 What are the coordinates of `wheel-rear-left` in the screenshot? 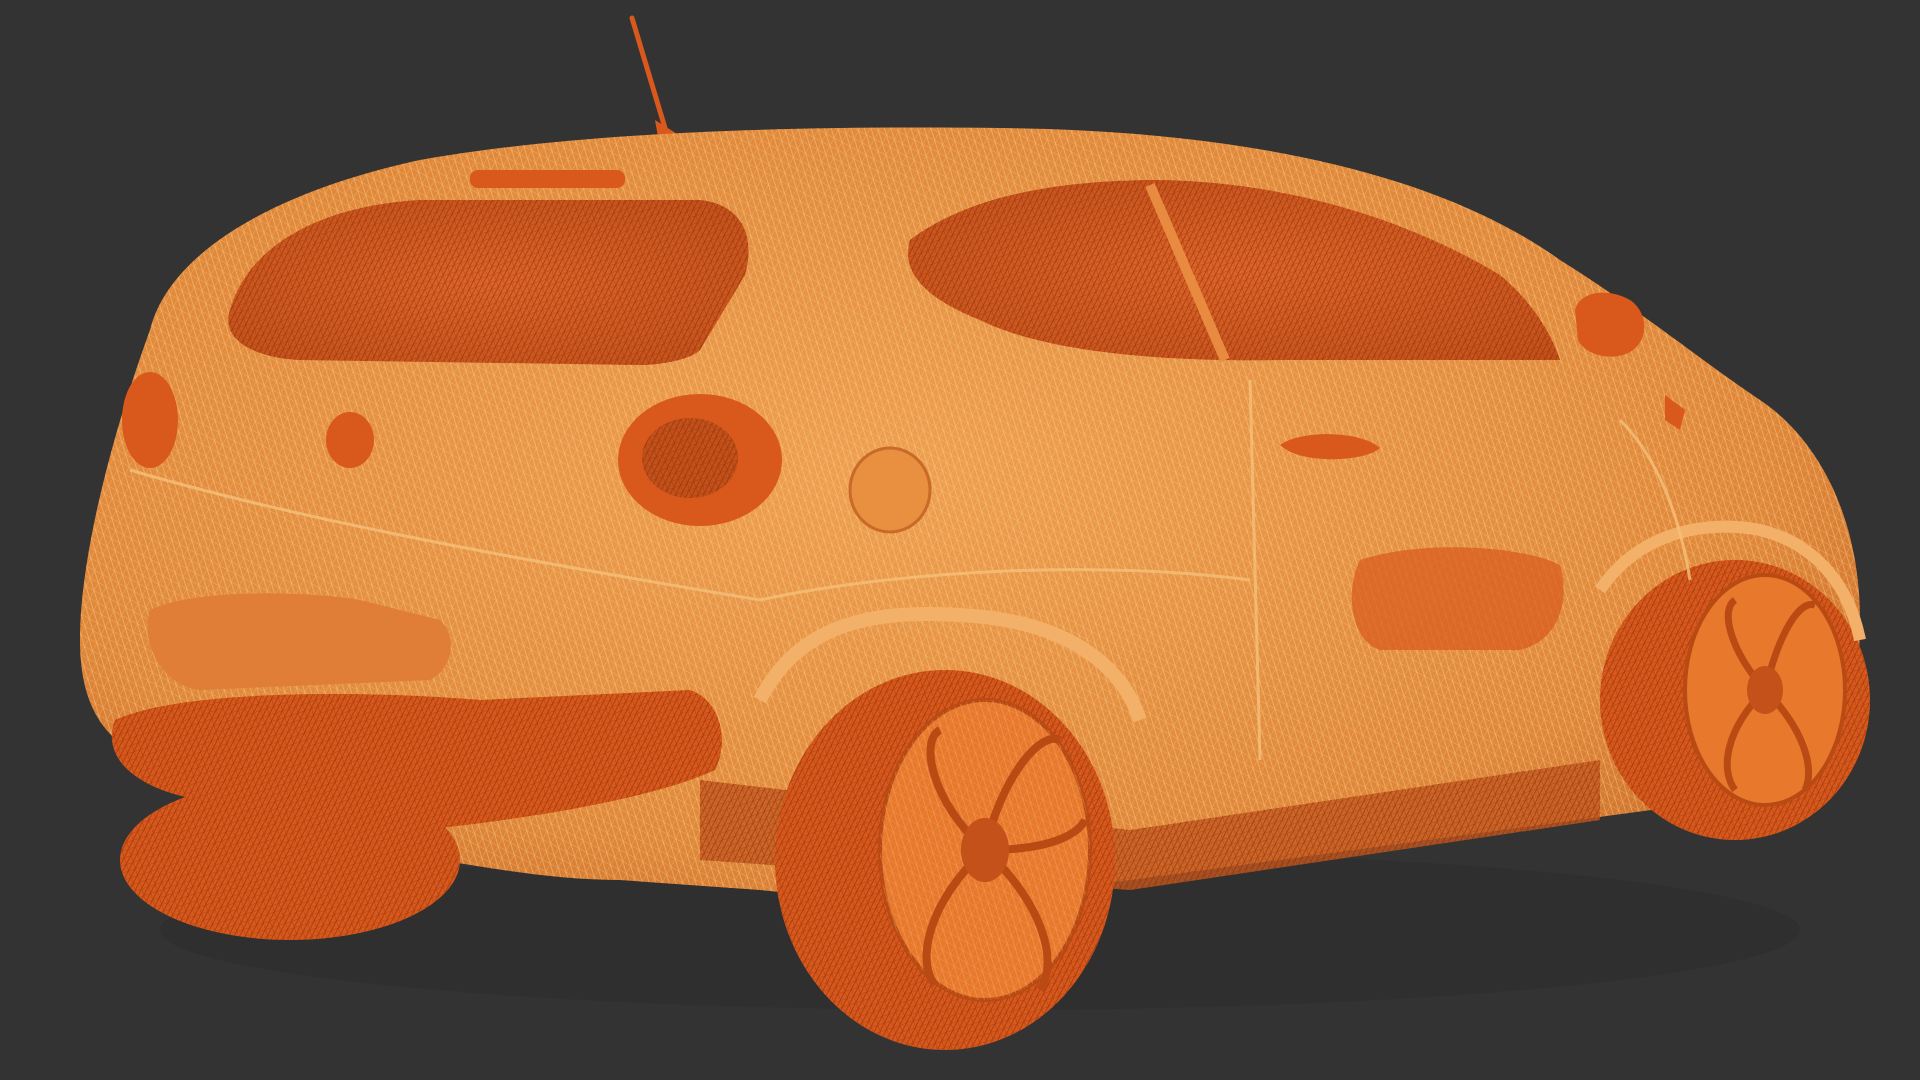 It's located at (290, 860).